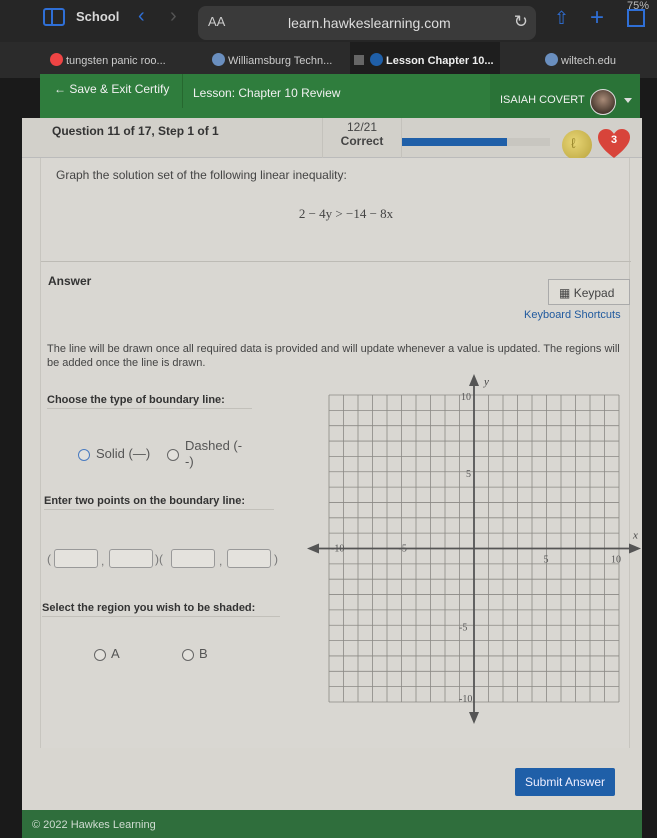  Describe the element at coordinates (403, 549) in the screenshot. I see `x-tick-label: -5` at that location.